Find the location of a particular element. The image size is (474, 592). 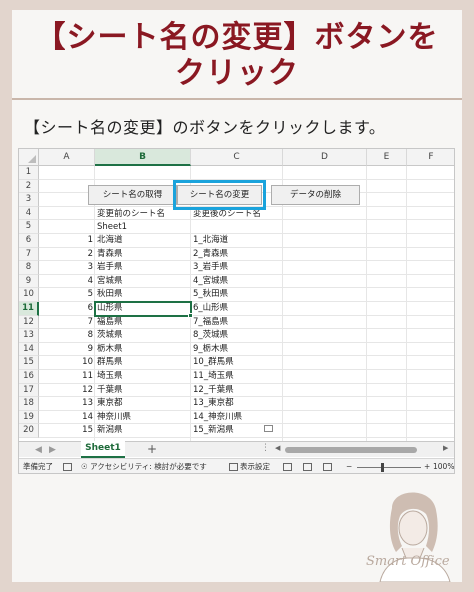

display-settings-label: 表示設定 is located at coordinates (255, 466).